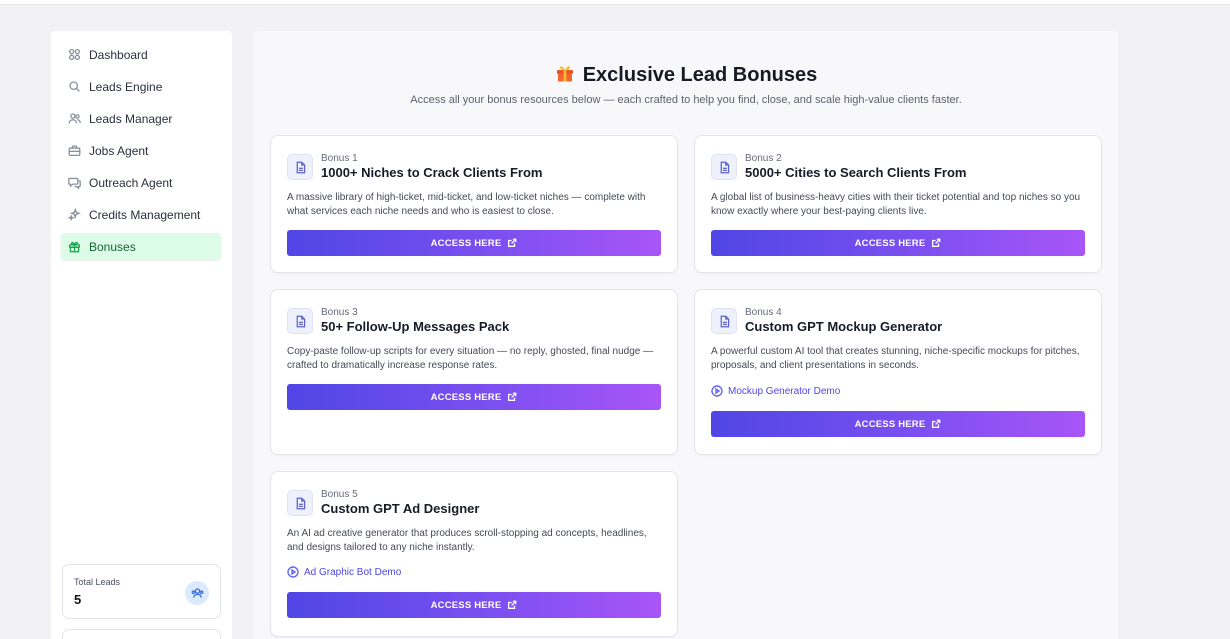 The width and height of the screenshot is (1230, 639). What do you see at coordinates (126, 86) in the screenshot?
I see `sidebar-item-label: Leads Engine` at bounding box center [126, 86].